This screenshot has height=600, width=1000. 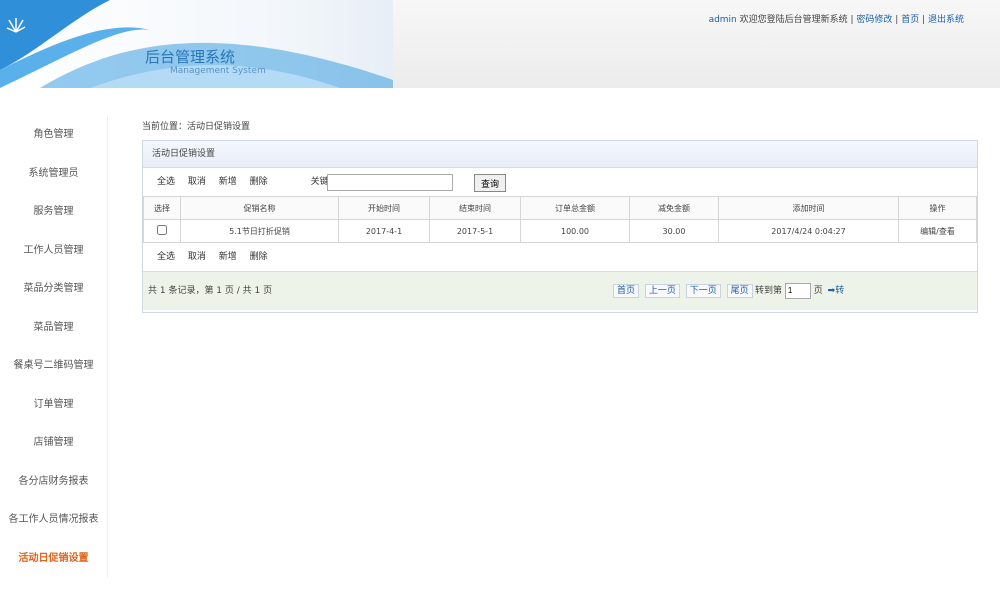 What do you see at coordinates (769, 291) in the screenshot?
I see `goto-label: 转到第` at bounding box center [769, 291].